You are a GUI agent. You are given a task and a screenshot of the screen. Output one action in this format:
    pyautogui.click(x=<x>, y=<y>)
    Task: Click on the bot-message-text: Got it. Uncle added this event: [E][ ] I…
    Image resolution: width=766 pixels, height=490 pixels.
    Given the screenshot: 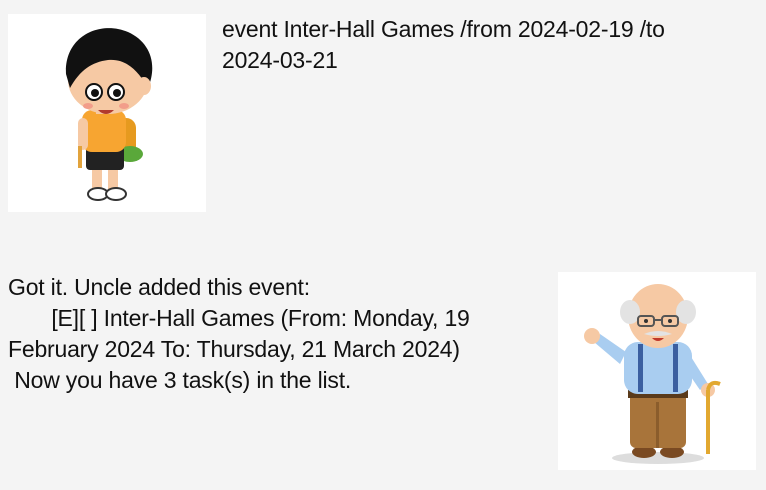 What is the action you would take?
    pyautogui.click(x=239, y=333)
    